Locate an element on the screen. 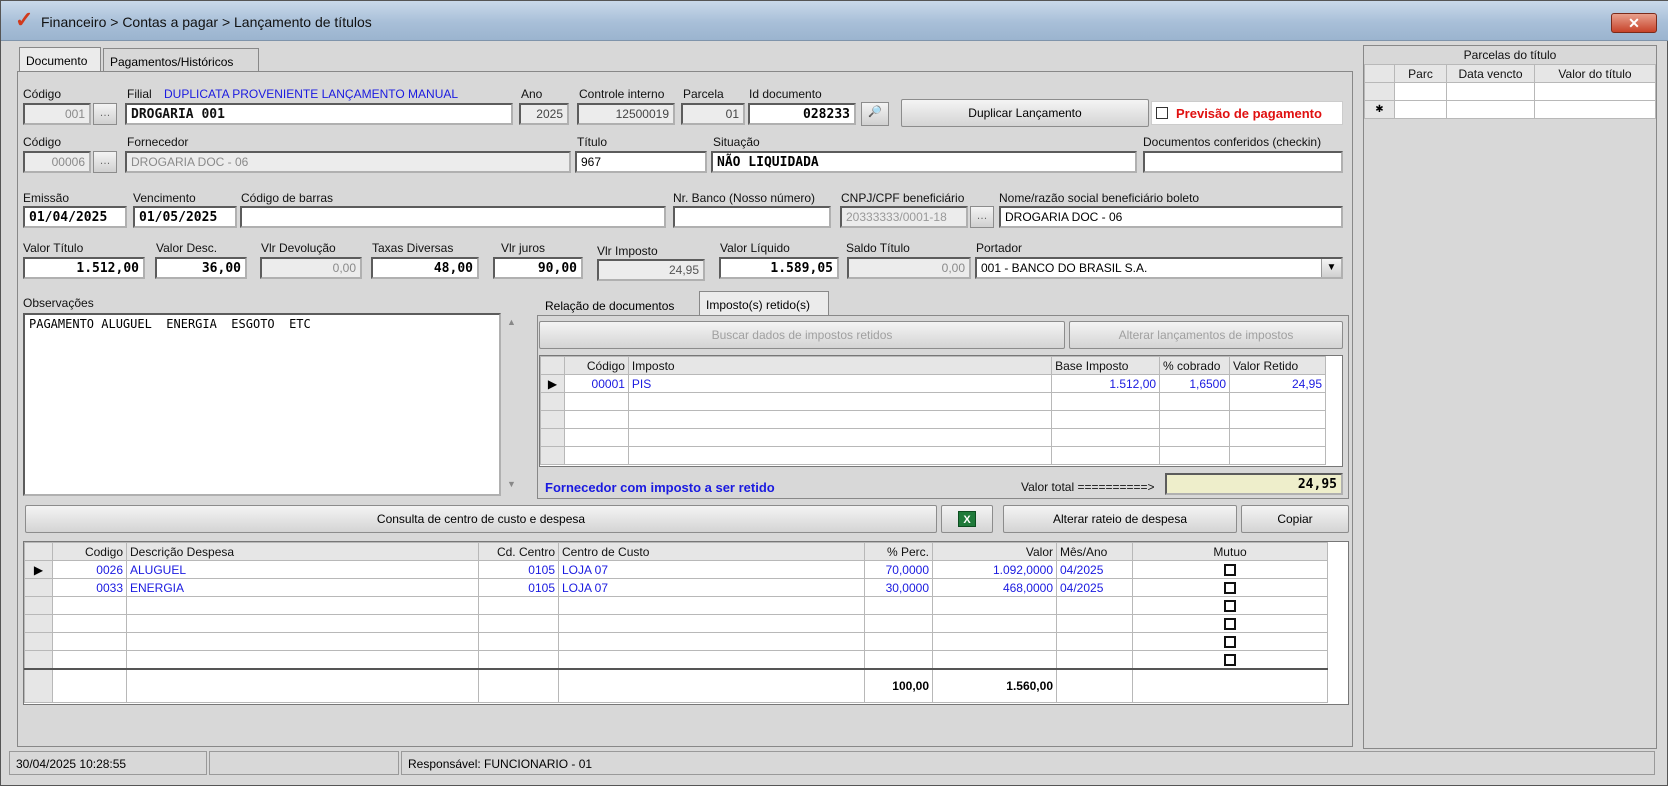  scroll-down-icon: ▼ is located at coordinates (511, 484).